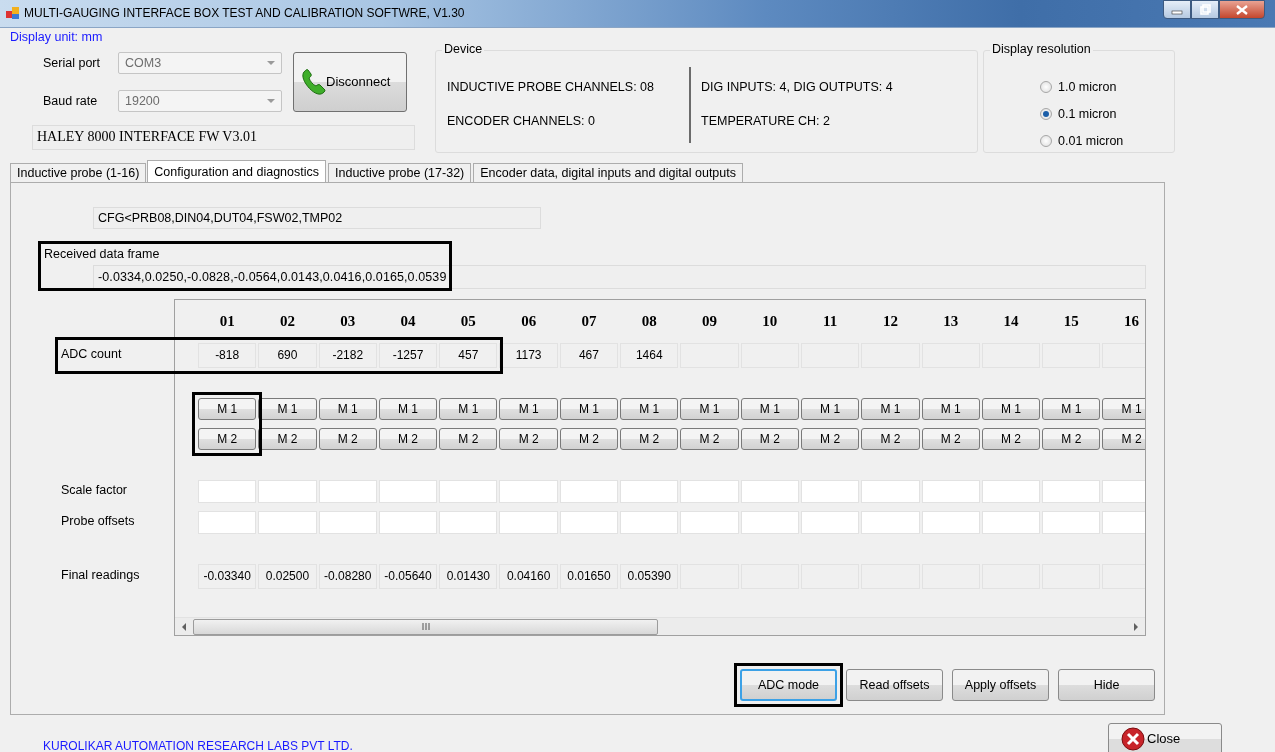 The height and width of the screenshot is (752, 1275). I want to click on config-field: CFG<PRB08,DIN04,DUT04,FSW02,TMP02, so click(317, 218).